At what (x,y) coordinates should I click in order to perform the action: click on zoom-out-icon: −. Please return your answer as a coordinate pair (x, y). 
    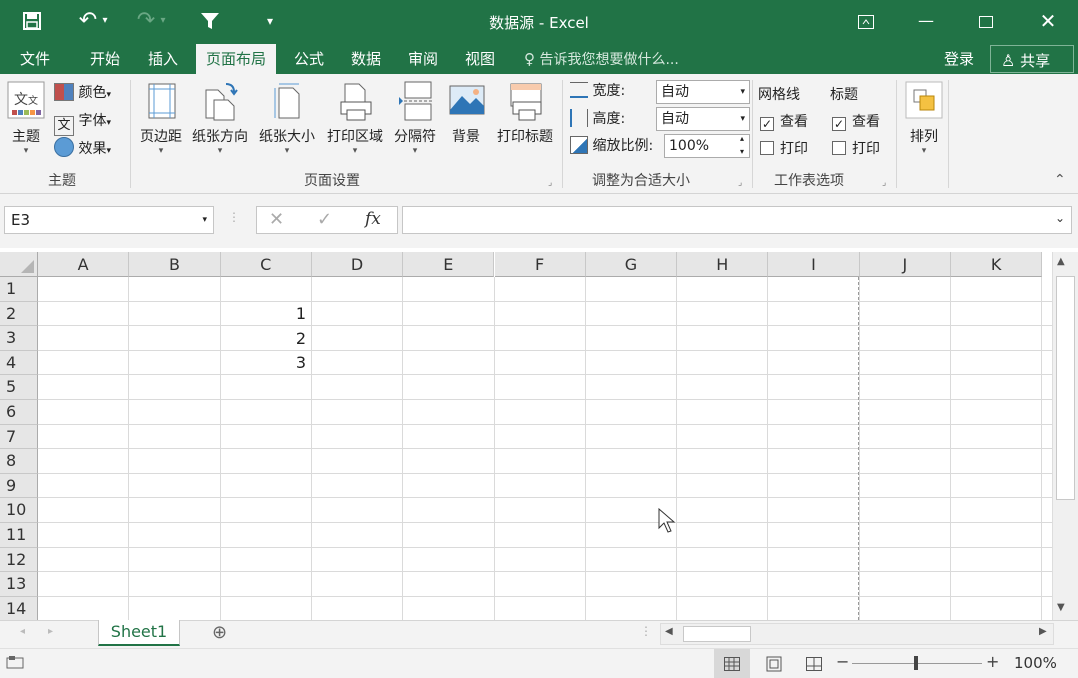
    Looking at the image, I should click on (842, 661).